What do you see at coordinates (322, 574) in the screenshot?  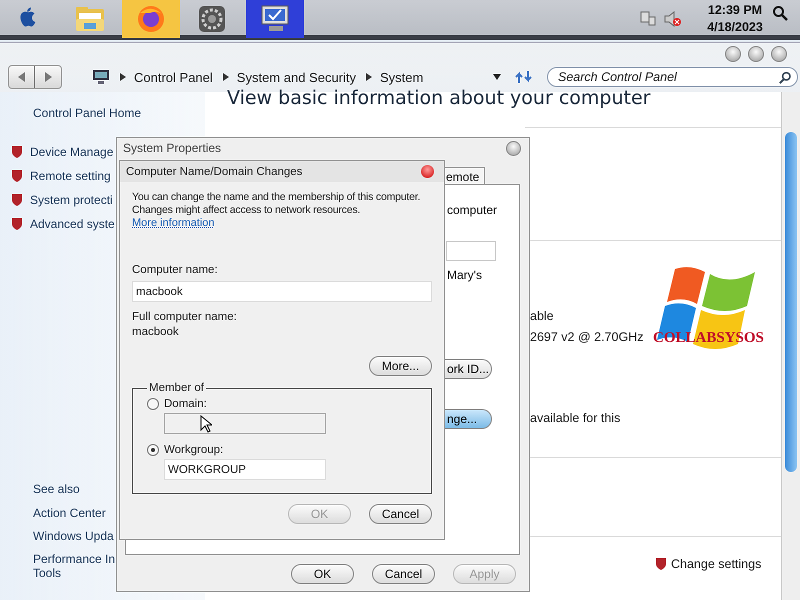 I see `dialog-button: OK` at bounding box center [322, 574].